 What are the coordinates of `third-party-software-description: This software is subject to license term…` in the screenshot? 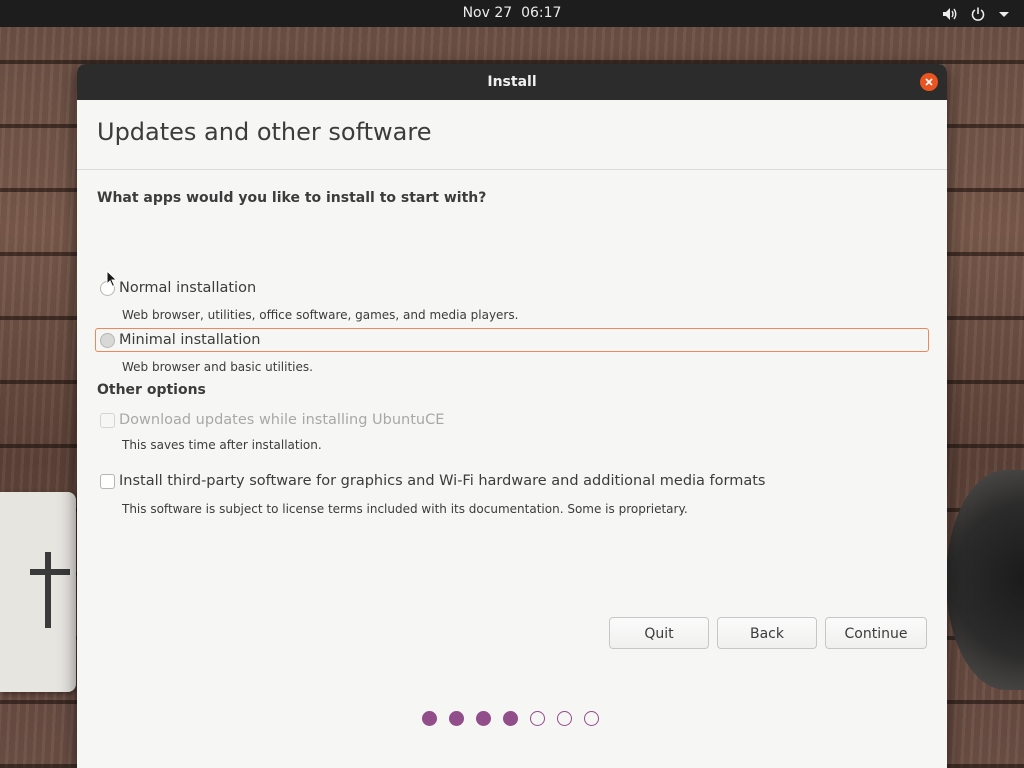 It's located at (405, 509).